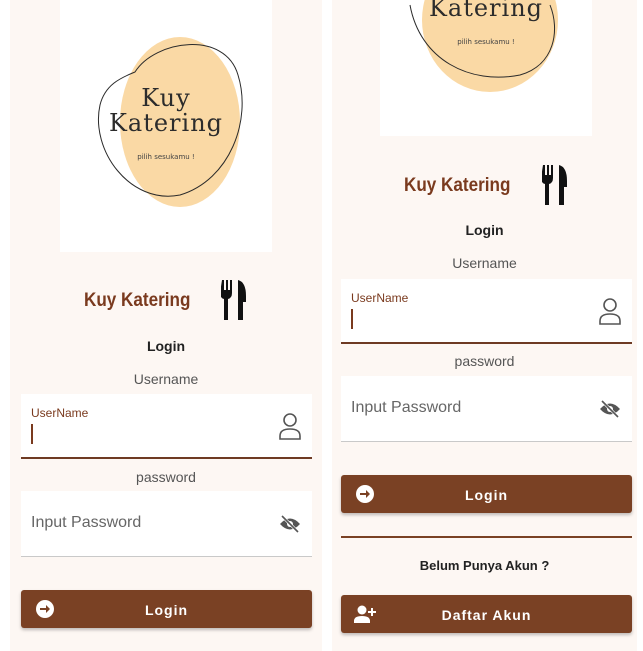 Image resolution: width=643 pixels, height=651 pixels. What do you see at coordinates (166, 111) in the screenshot?
I see `logo-title: Kuy Katering` at bounding box center [166, 111].